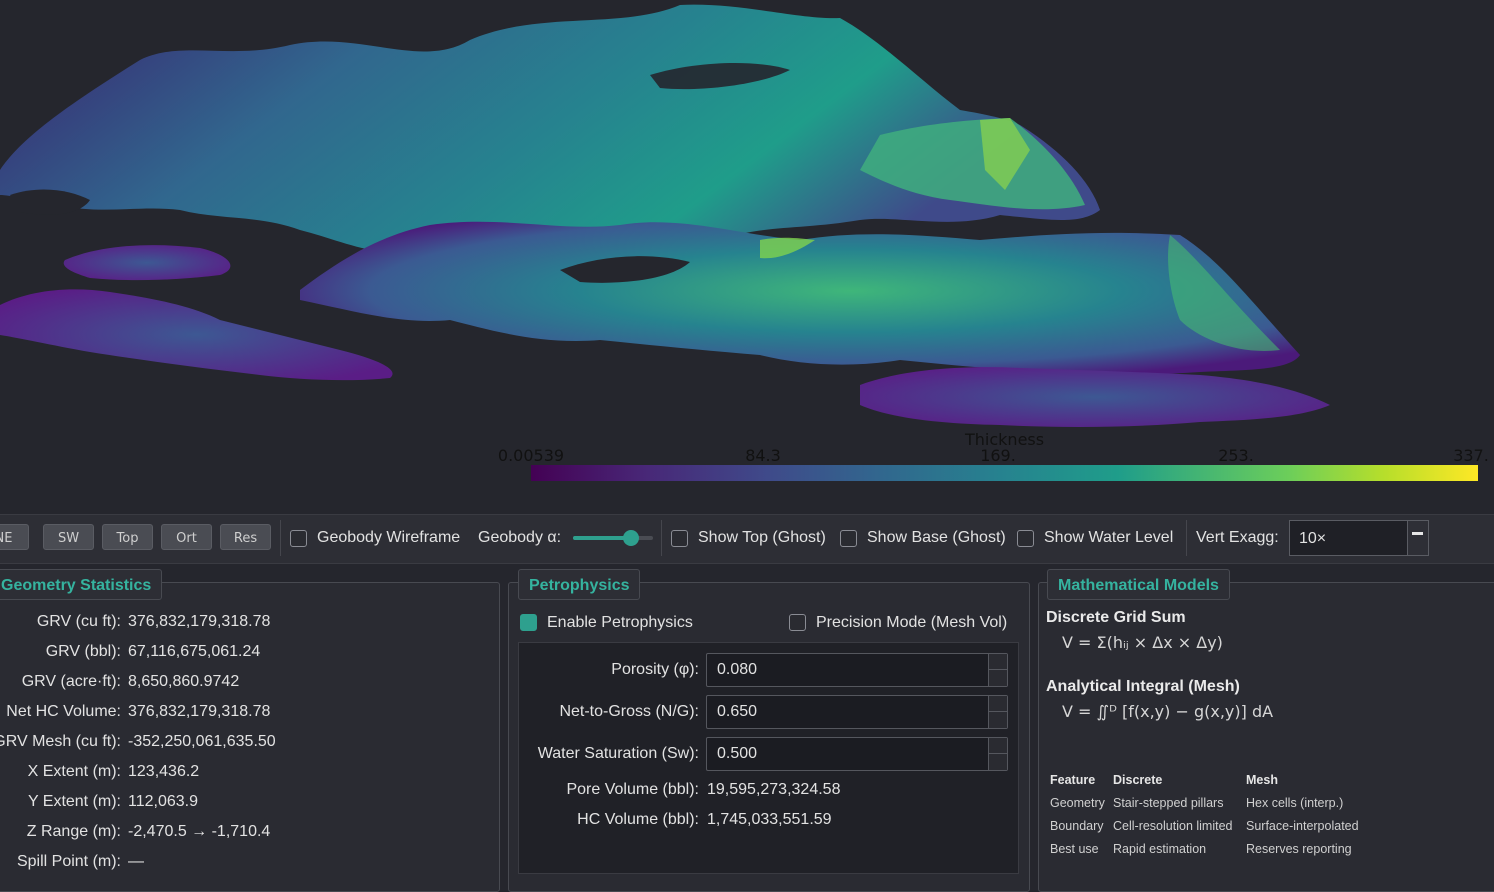  Describe the element at coordinates (769, 819) in the screenshot. I see `hc-volume-value: 1,745,033,551.59` at that location.